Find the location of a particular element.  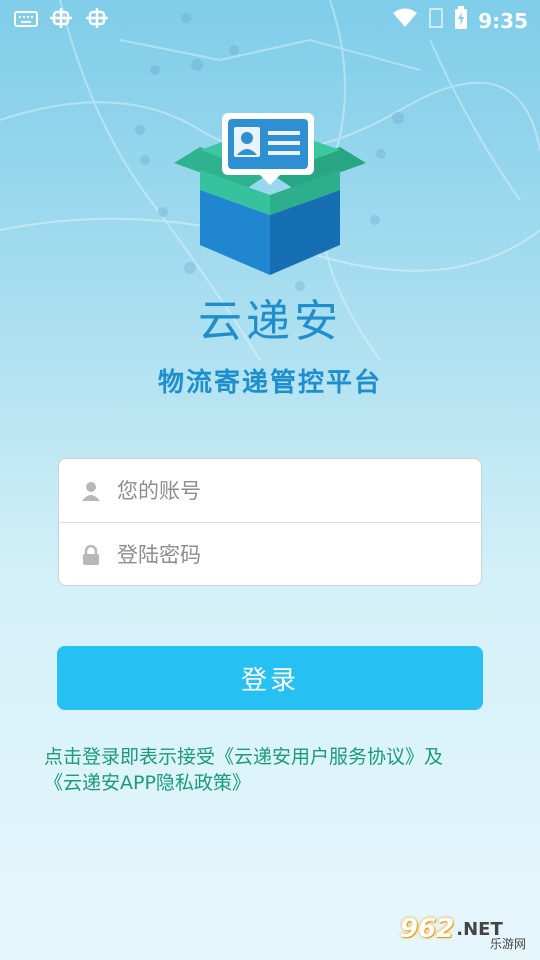

account-field is located at coordinates (270, 491).